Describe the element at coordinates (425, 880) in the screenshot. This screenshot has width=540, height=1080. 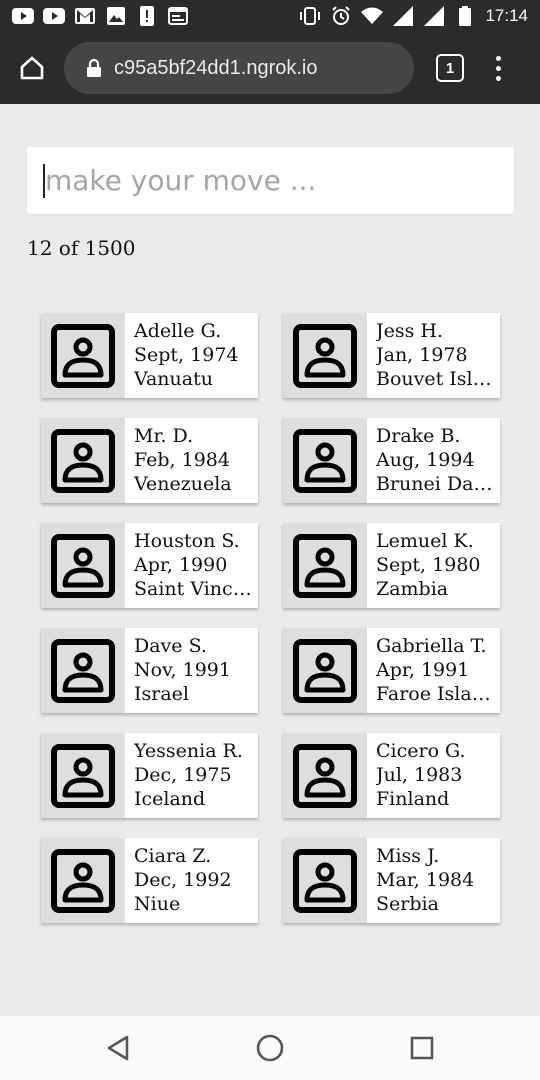
I see `person-date: Mar, 1984` at that location.